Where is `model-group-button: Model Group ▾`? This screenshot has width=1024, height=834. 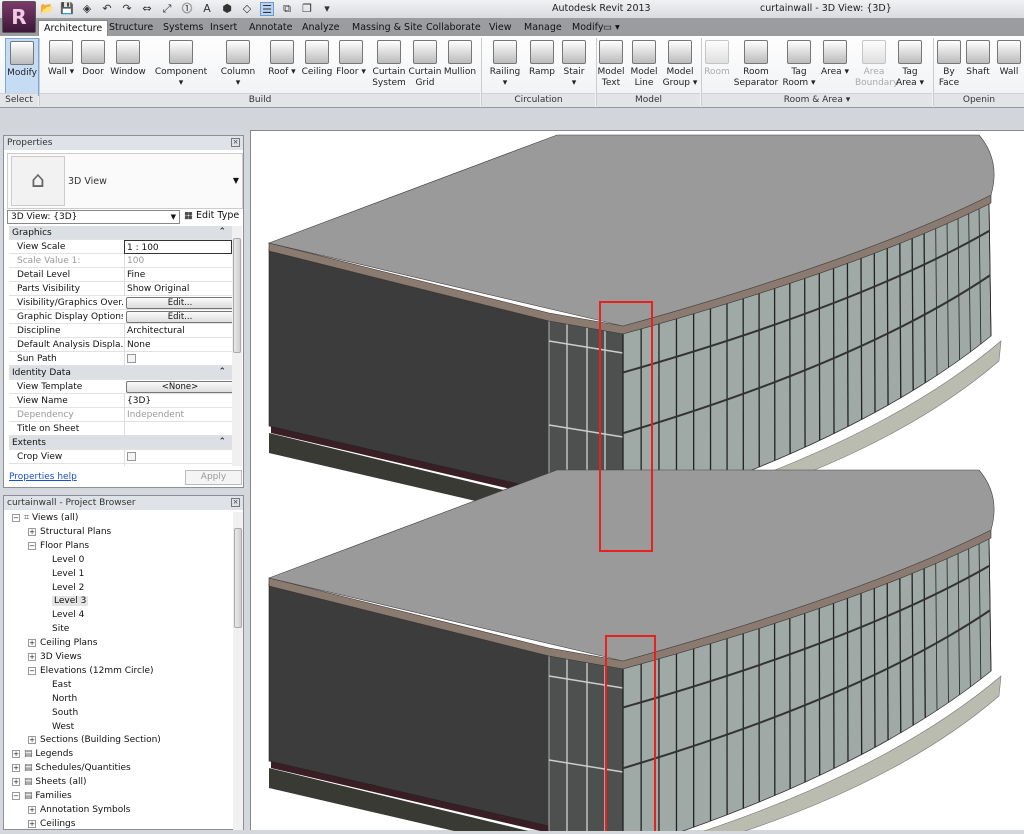 model-group-button: Model Group ▾ is located at coordinates (680, 63).